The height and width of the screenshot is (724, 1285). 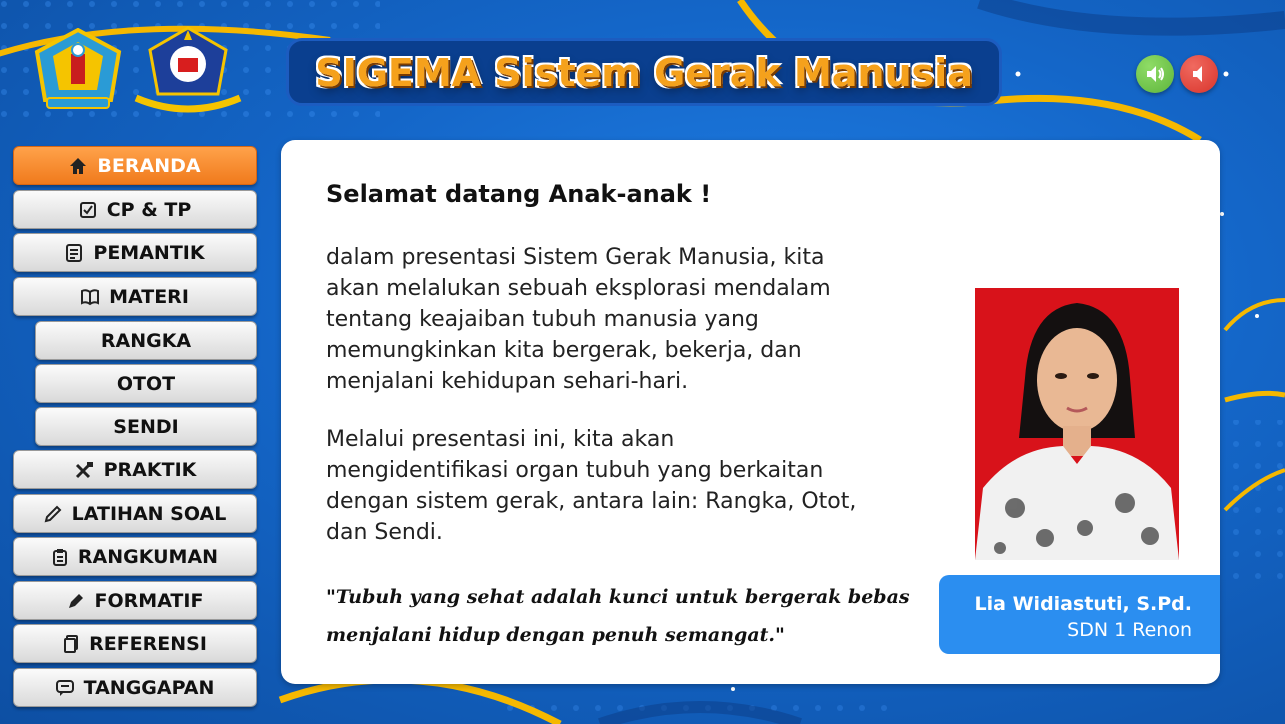 I want to click on nav-praktik: PRAKTIK, so click(x=135, y=469).